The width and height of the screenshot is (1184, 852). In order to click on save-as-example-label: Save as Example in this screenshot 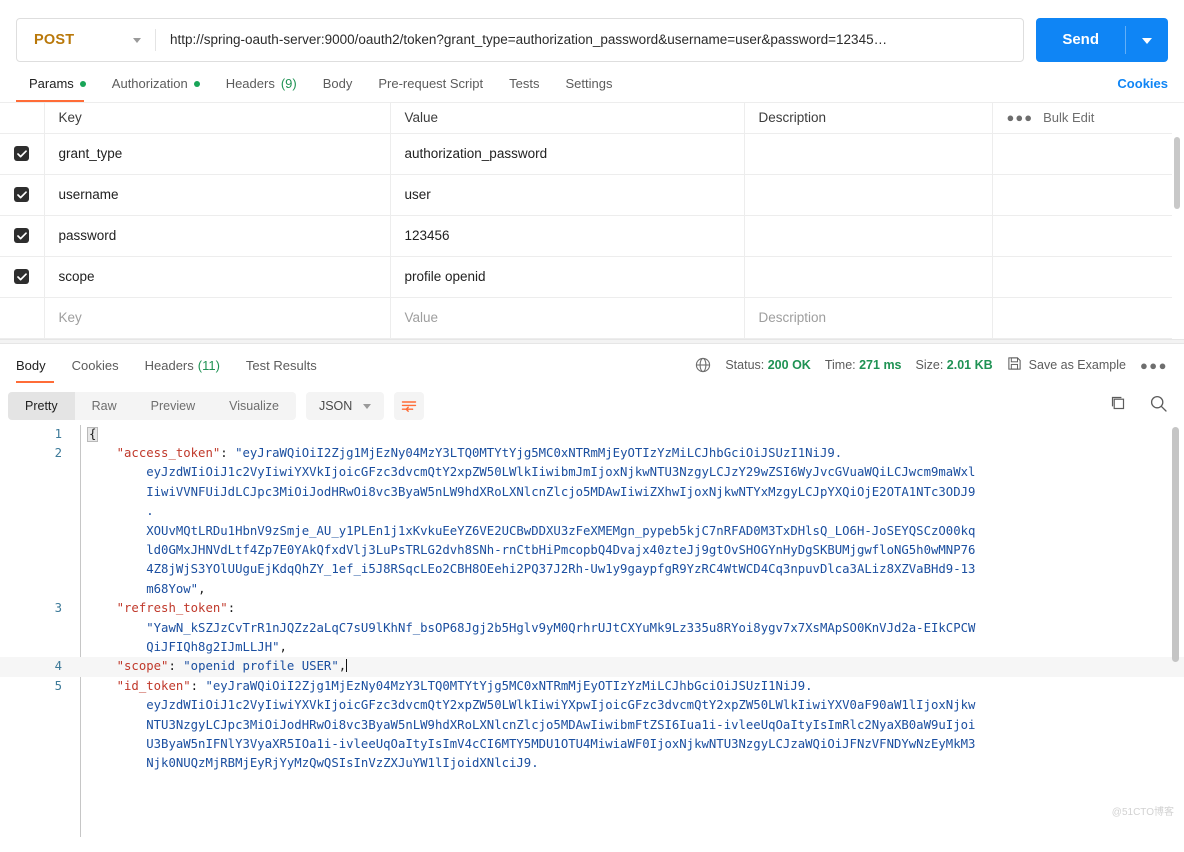, I will do `click(1077, 365)`.